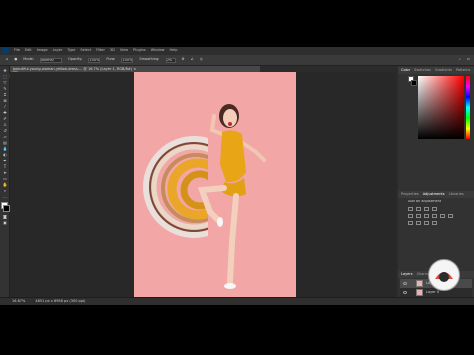 This screenshot has width=474, height=355. What do you see at coordinates (28, 51) in the screenshot?
I see `menu-edit: Edit` at bounding box center [28, 51].